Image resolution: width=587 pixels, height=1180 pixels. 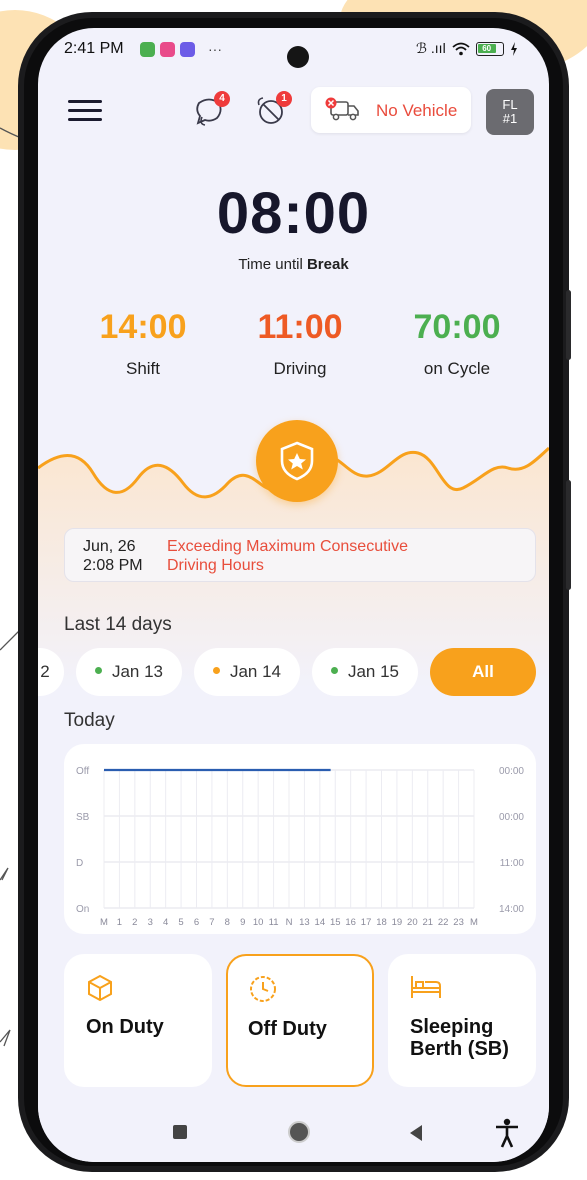 What do you see at coordinates (150, 922) in the screenshot?
I see `hour-tick-label: 3` at bounding box center [150, 922].